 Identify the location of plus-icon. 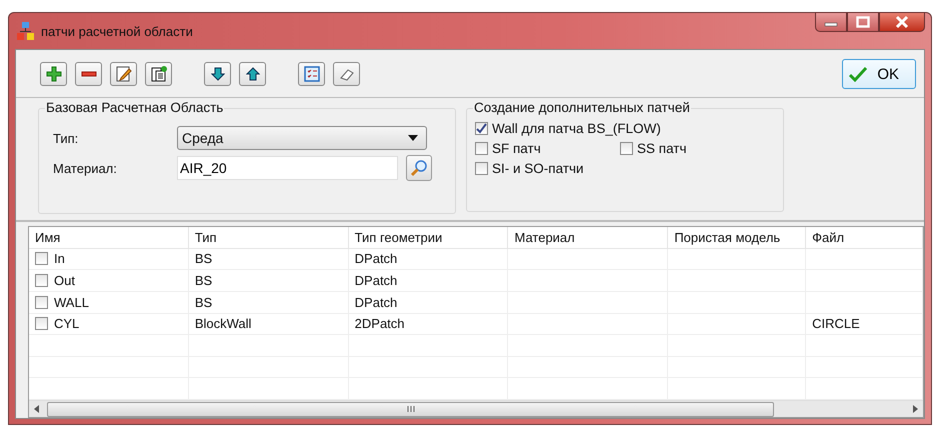
(54, 74).